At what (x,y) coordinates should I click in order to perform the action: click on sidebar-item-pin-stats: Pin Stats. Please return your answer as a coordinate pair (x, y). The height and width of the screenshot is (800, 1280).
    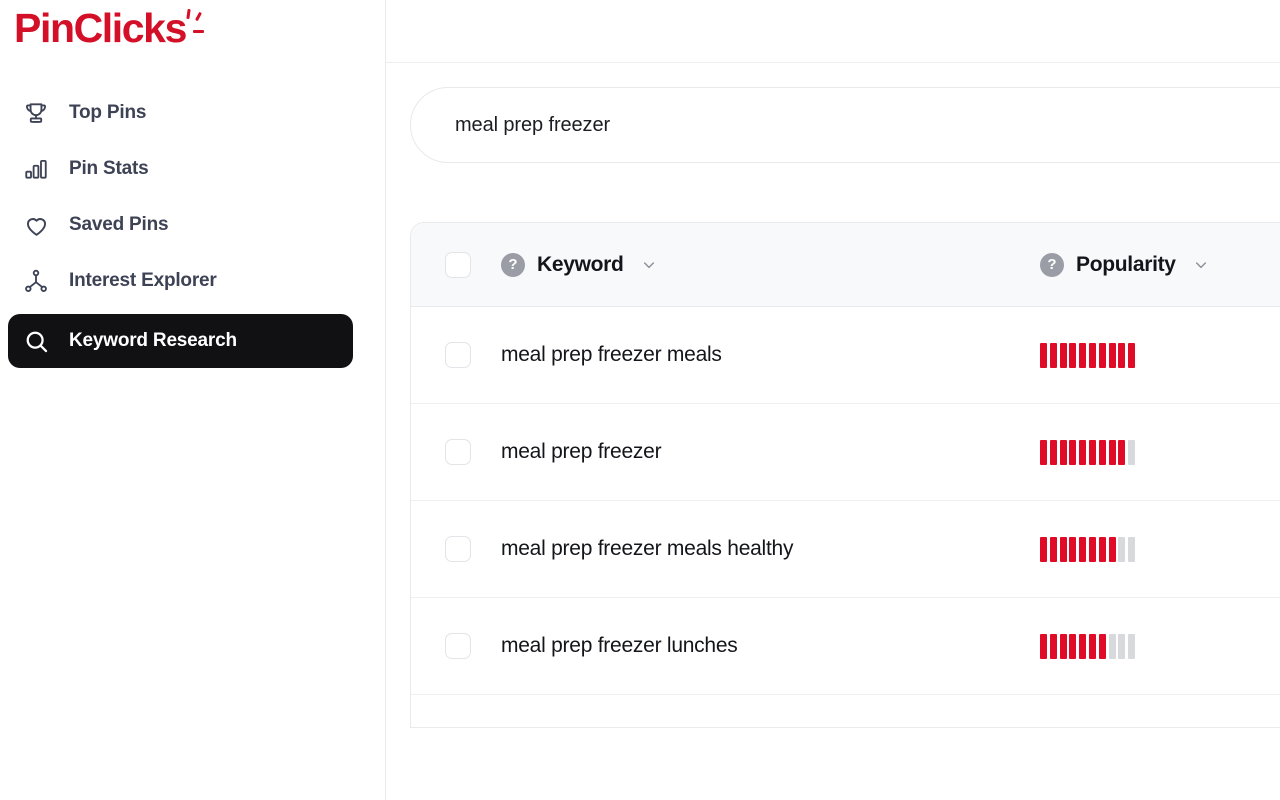
    Looking at the image, I should click on (180, 169).